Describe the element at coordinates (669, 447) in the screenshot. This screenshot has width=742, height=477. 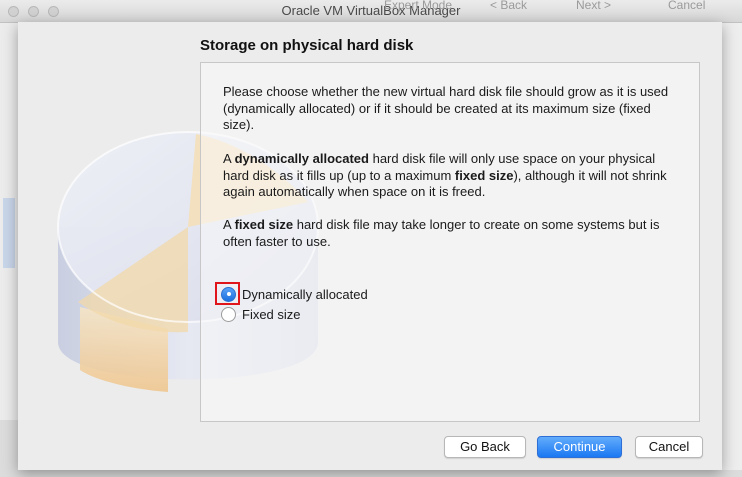
I see `cancel-button: Cancel` at that location.